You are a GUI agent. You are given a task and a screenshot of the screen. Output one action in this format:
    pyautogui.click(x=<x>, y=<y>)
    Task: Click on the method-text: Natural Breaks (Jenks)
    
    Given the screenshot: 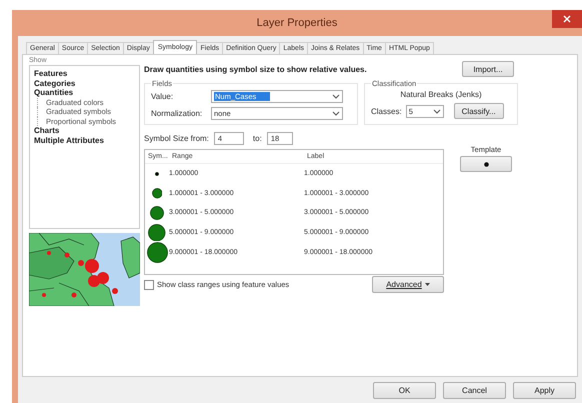 What is the action you would take?
    pyautogui.click(x=441, y=94)
    